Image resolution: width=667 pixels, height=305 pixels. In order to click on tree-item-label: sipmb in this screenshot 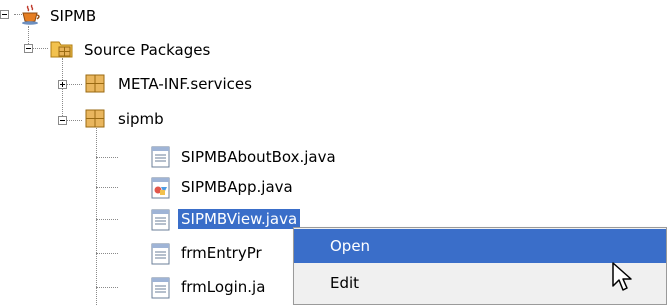, I will do `click(141, 119)`.